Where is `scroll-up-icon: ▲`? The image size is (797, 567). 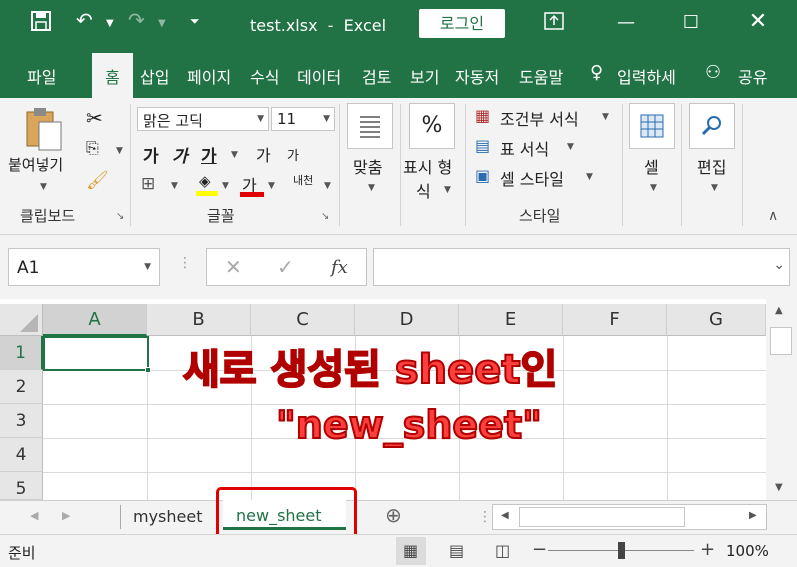 scroll-up-icon: ▲ is located at coordinates (779, 310).